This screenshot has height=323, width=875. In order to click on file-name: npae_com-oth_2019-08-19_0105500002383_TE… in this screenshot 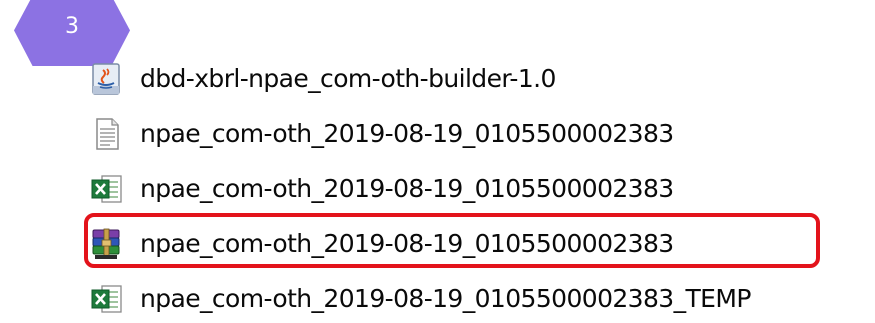, I will do `click(445, 298)`.